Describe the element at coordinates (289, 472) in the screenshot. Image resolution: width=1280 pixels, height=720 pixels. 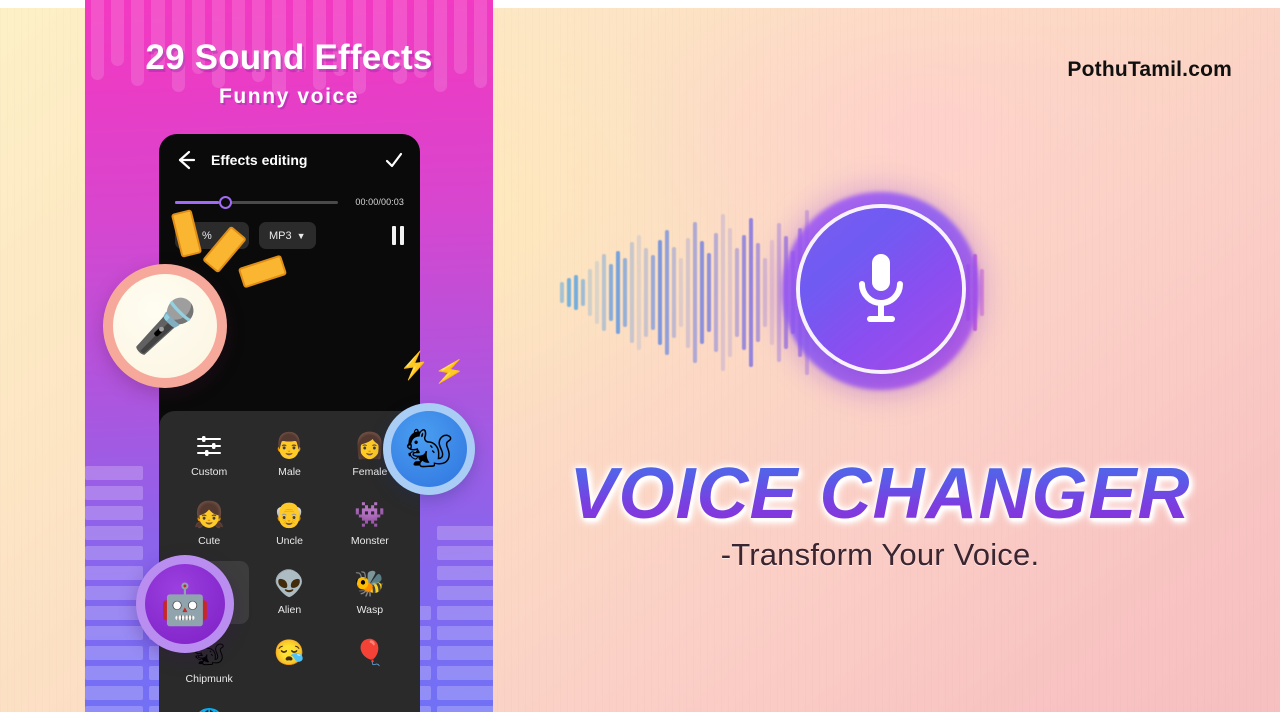
I see `effect-label: Male` at that location.